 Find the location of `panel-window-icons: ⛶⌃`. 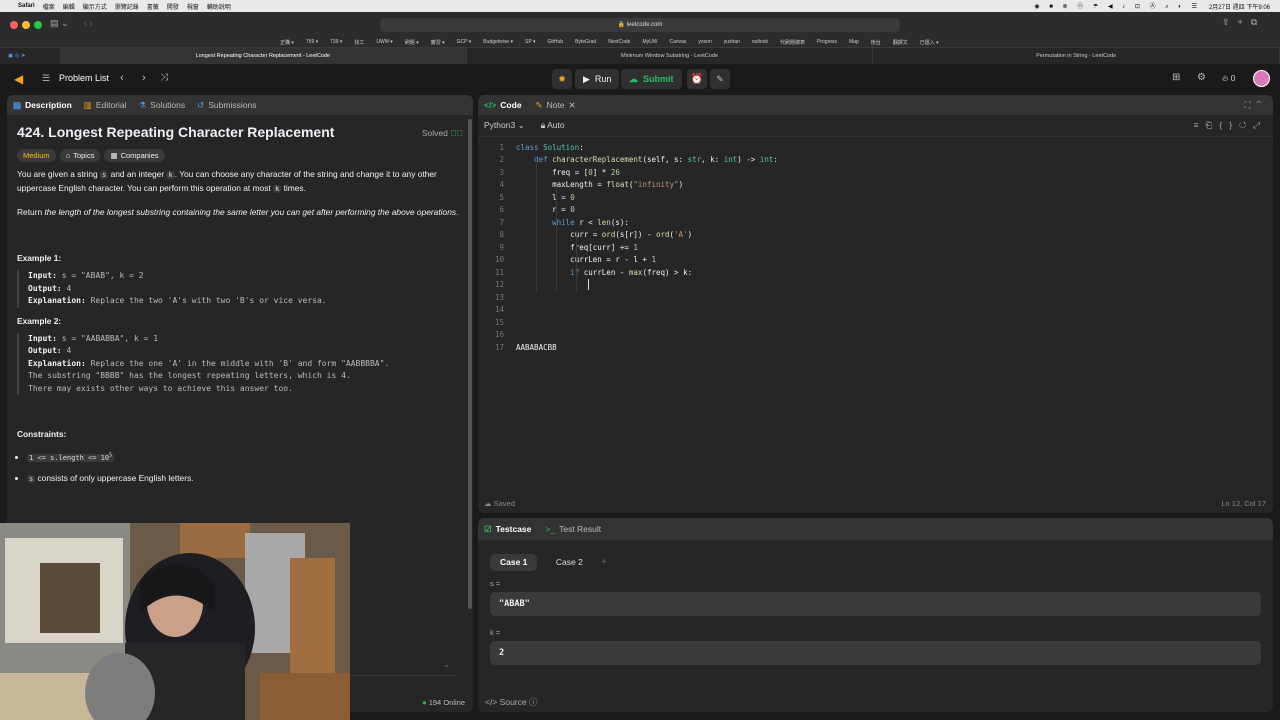

panel-window-icons: ⛶⌃ is located at coordinates (1255, 105).